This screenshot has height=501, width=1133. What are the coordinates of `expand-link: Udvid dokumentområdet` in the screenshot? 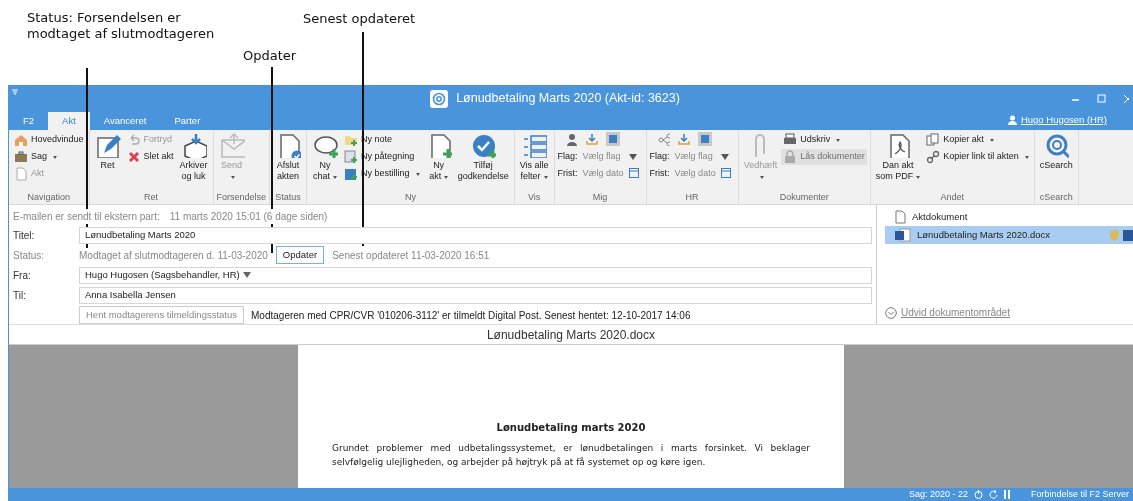 It's located at (955, 312).